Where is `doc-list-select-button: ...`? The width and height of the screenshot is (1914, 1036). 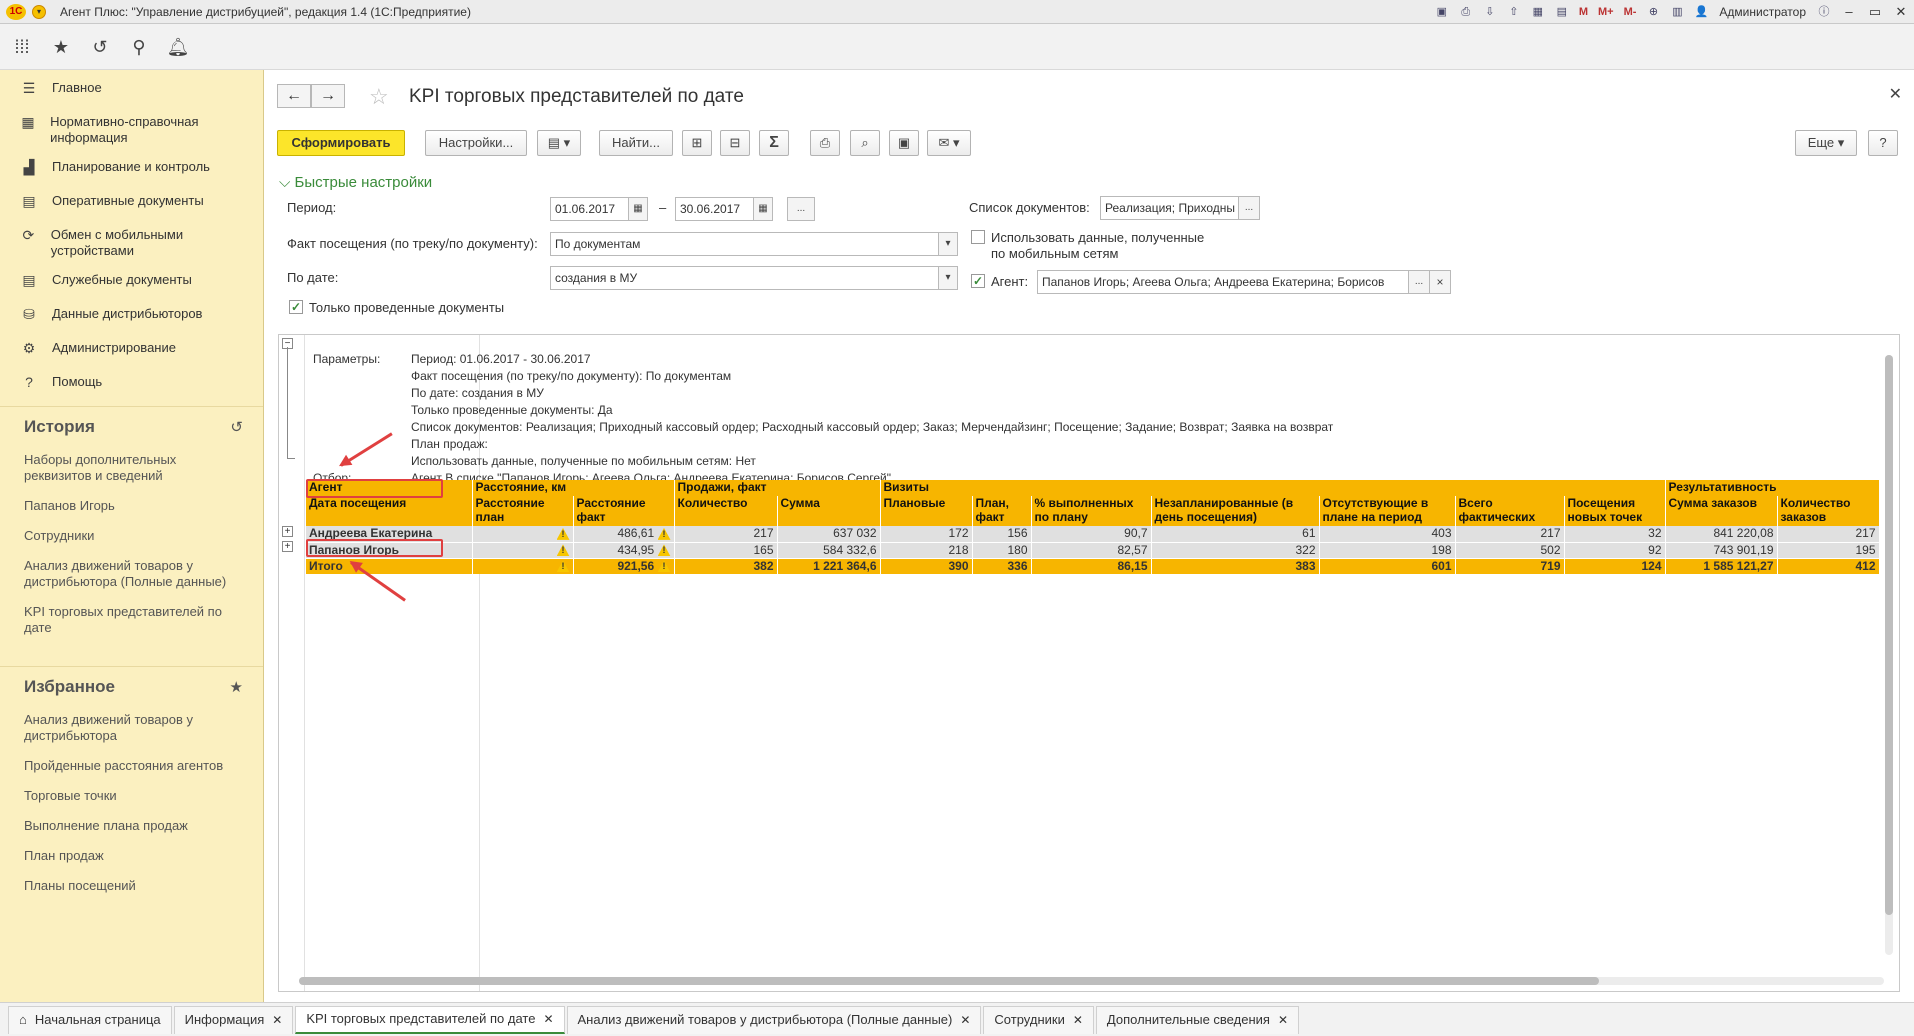 doc-list-select-button: ... is located at coordinates (1249, 208).